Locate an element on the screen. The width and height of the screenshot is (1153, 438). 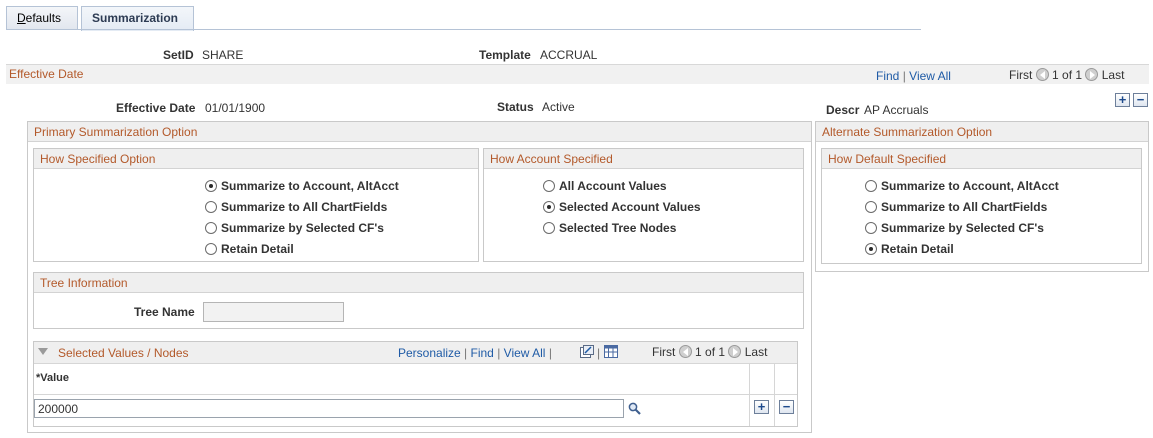
radio-selected-tree-nodes: Selected Tree Nodes is located at coordinates (609, 228).